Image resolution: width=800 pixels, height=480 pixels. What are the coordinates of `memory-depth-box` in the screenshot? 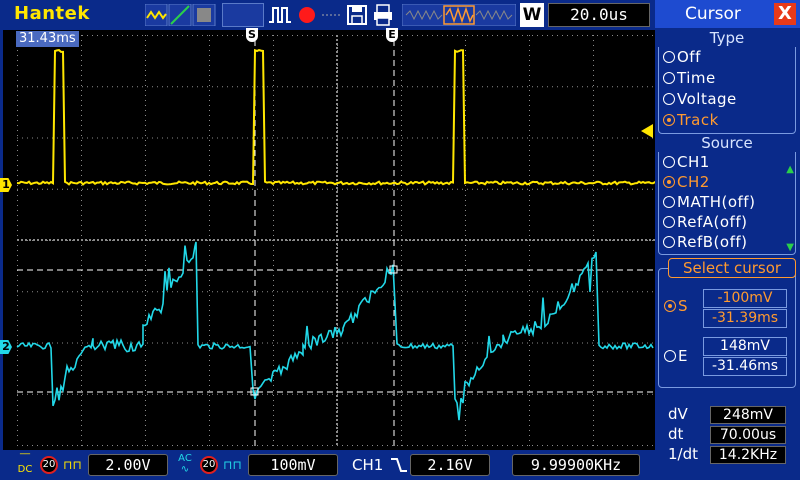 It's located at (243, 15).